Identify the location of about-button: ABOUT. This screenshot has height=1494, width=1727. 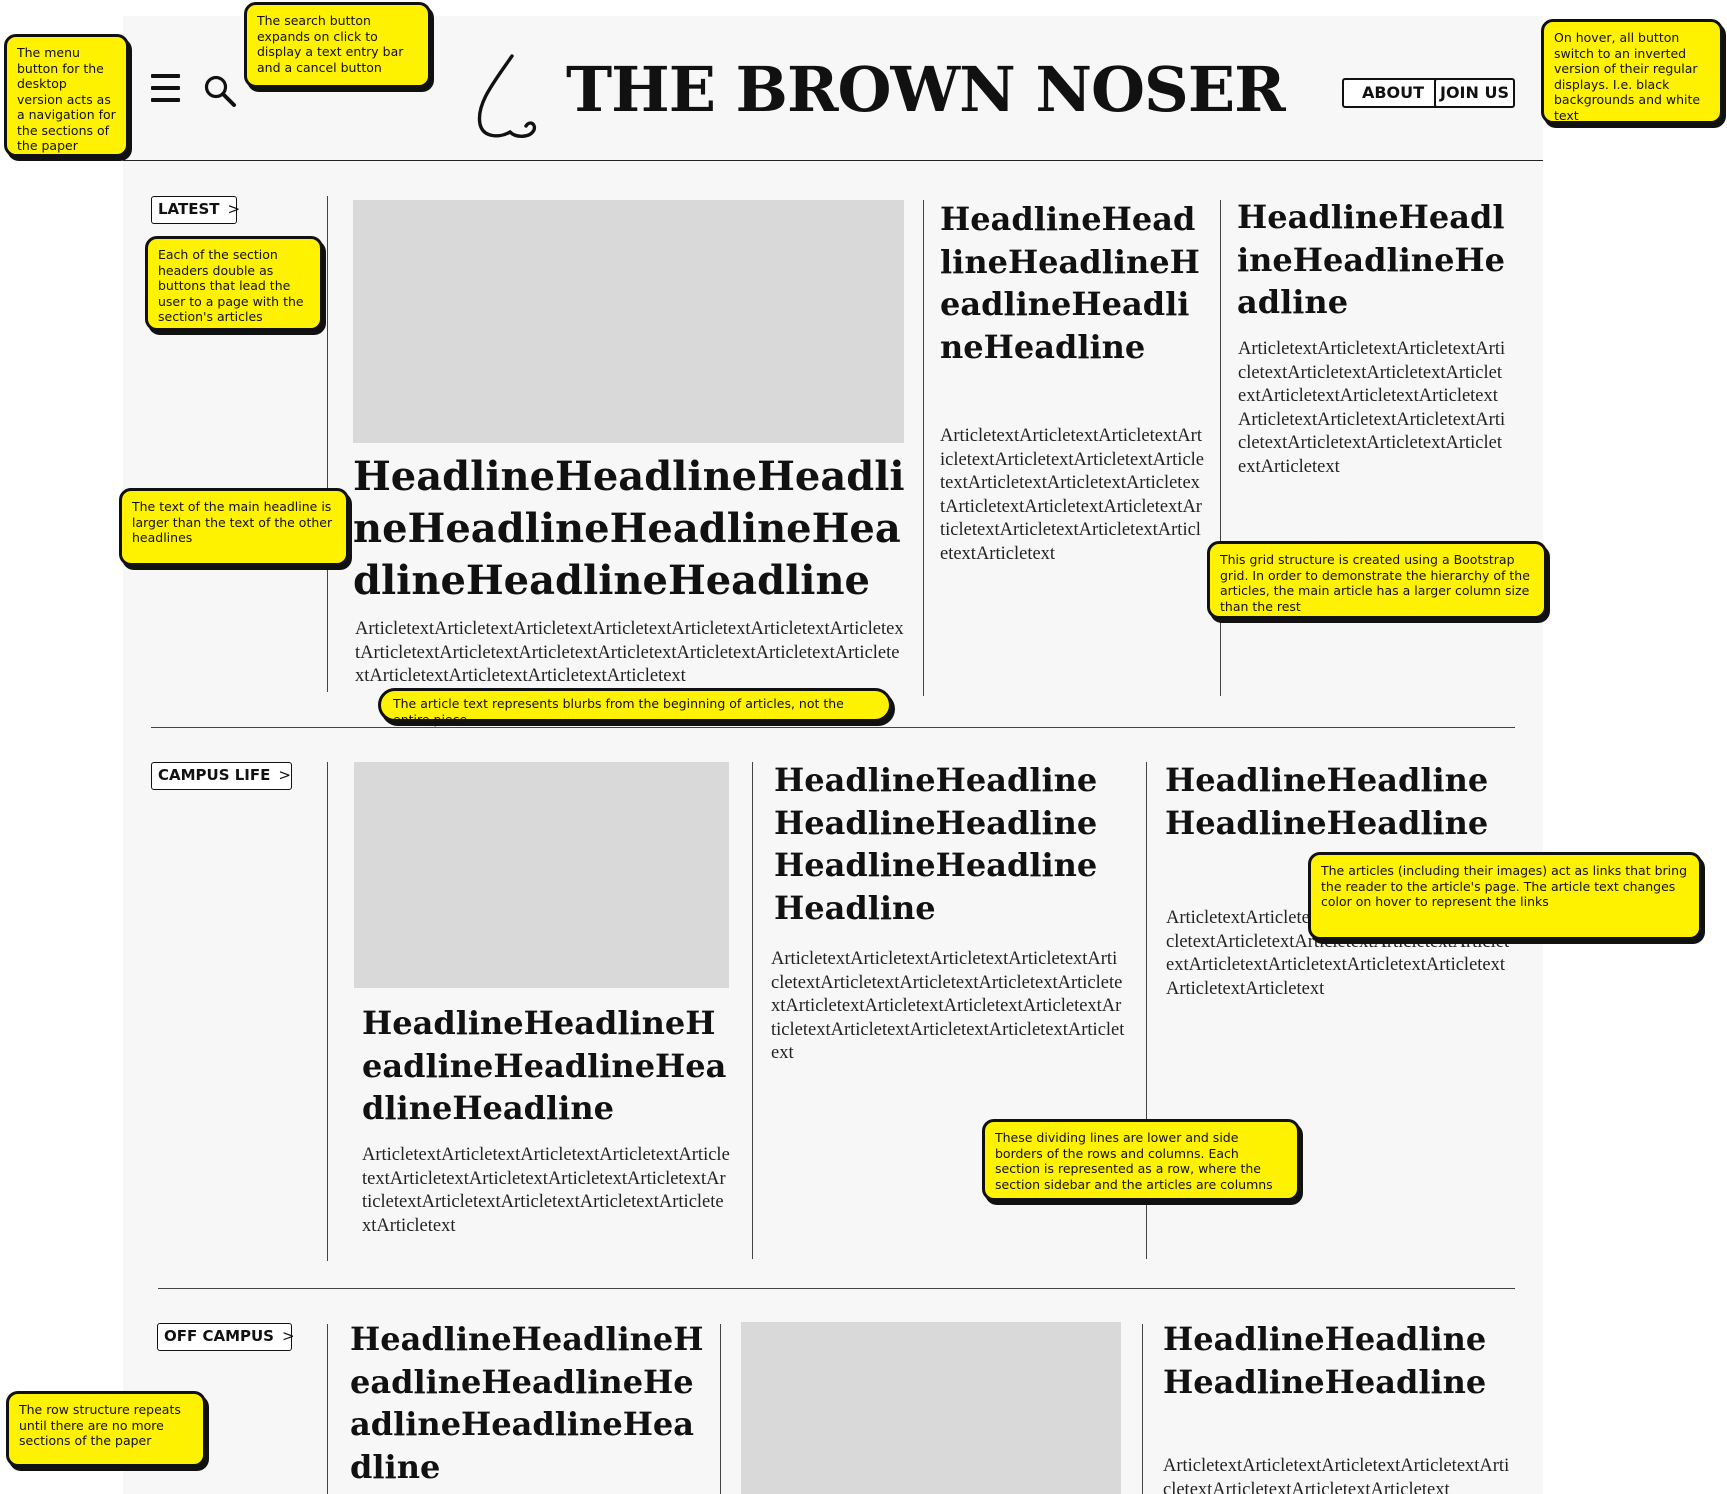
(1393, 93).